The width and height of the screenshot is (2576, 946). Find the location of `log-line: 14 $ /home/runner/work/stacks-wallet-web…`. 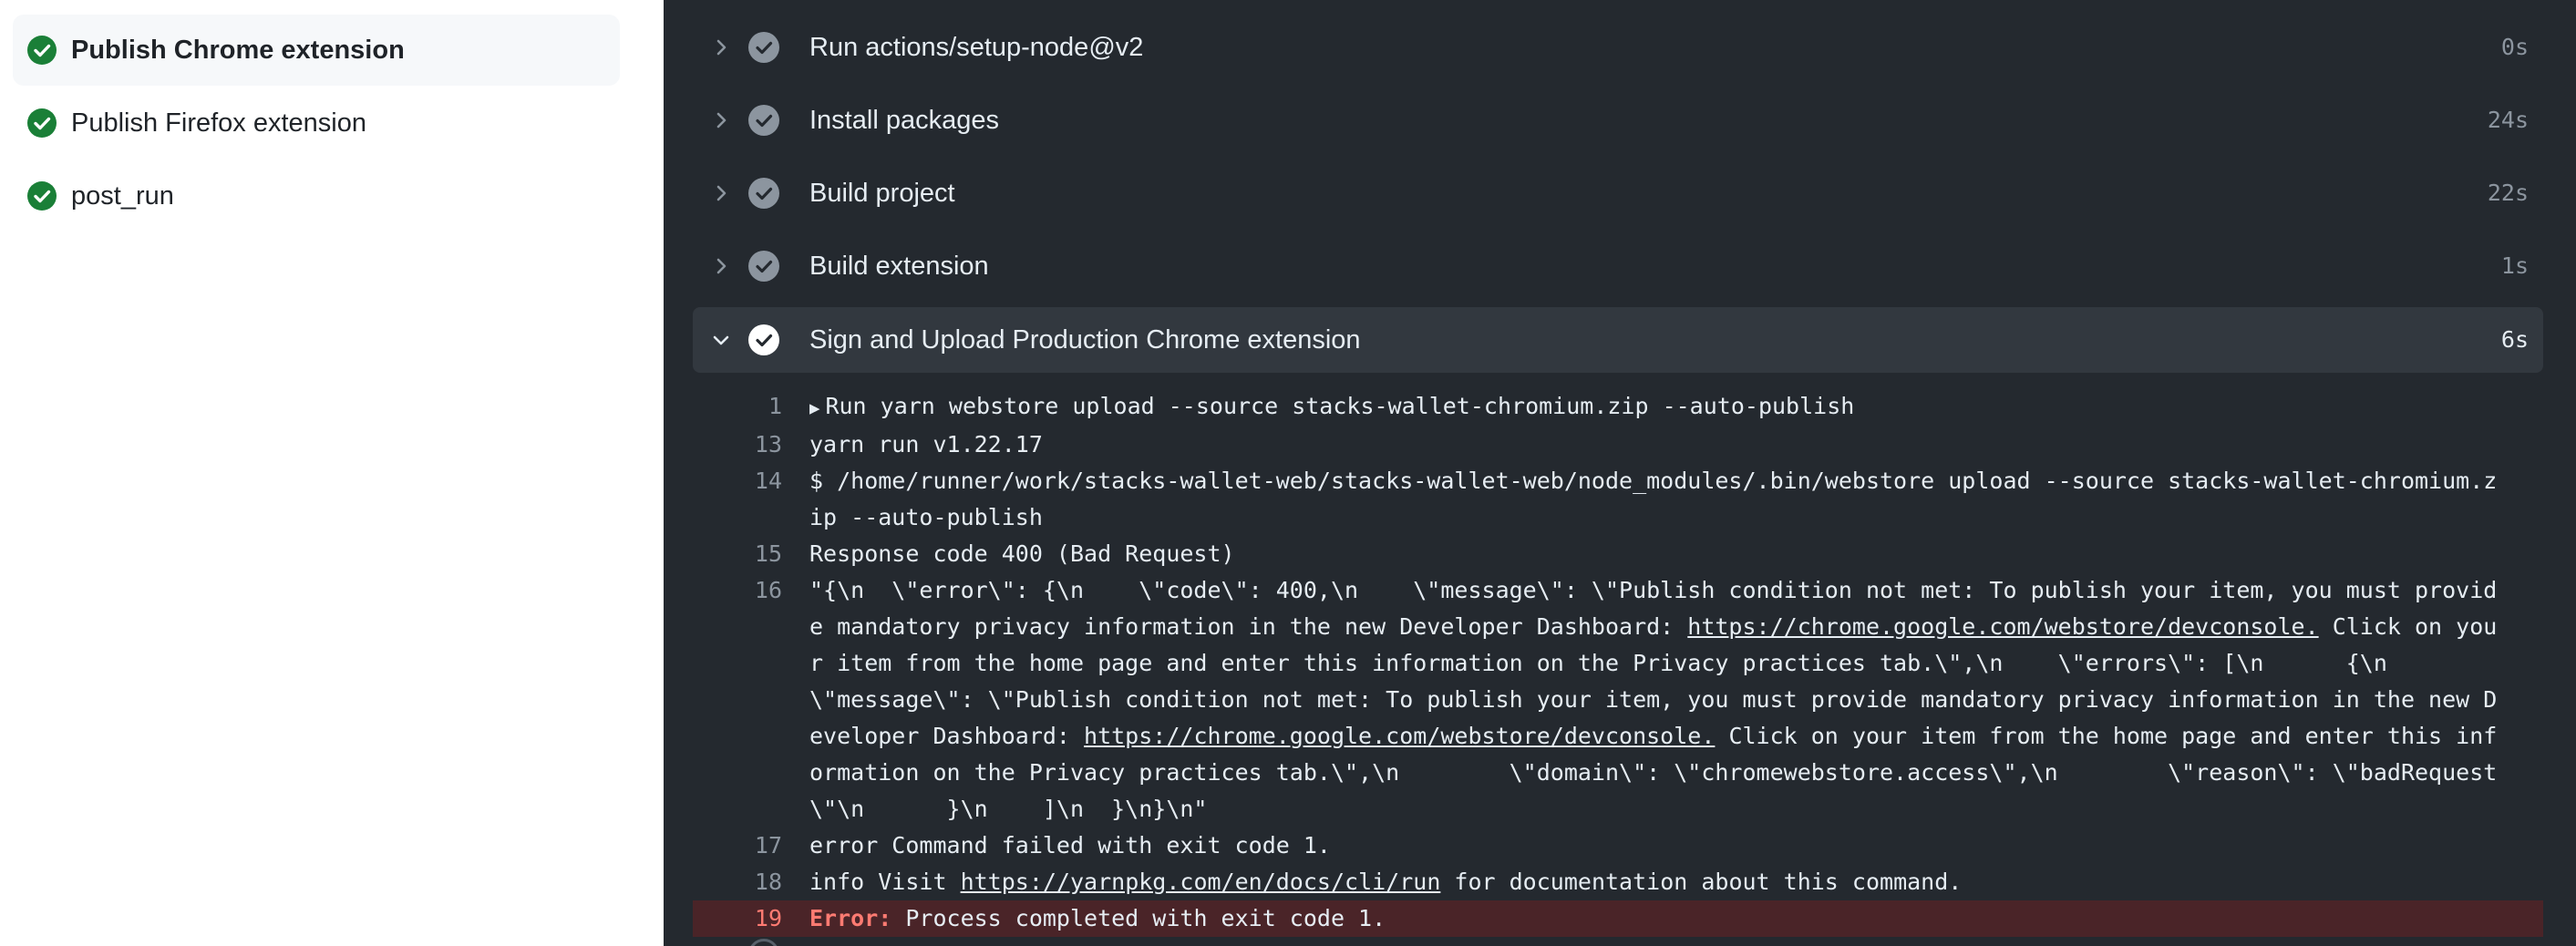

log-line: 14 $ /home/runner/work/stacks-wallet-web… is located at coordinates (1618, 499).